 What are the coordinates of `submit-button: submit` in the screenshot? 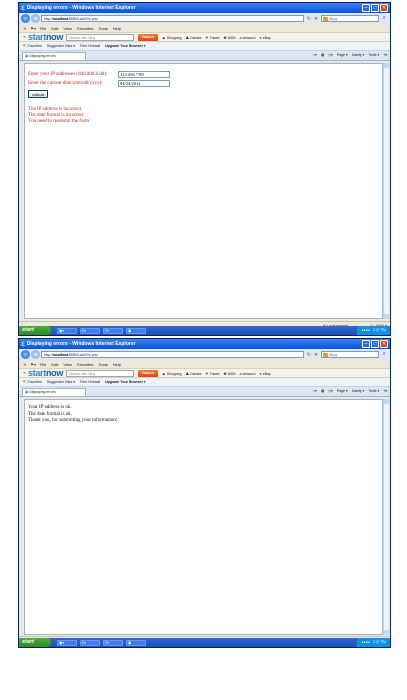 It's located at (38, 94).